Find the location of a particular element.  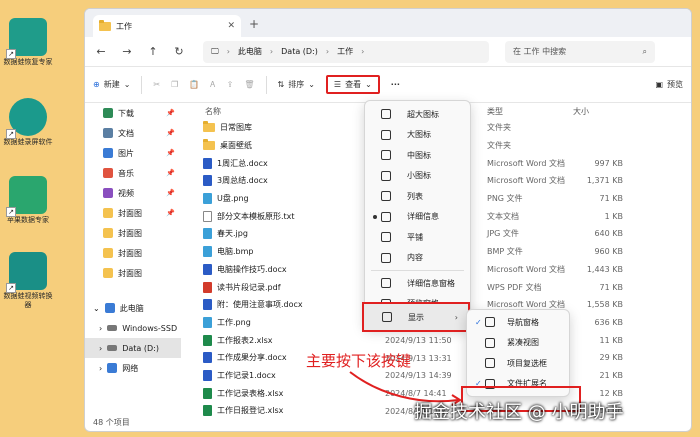

desktop-icon-iphone-expert: ↗ 苹果数据专家 is located at coordinates (28, 200).